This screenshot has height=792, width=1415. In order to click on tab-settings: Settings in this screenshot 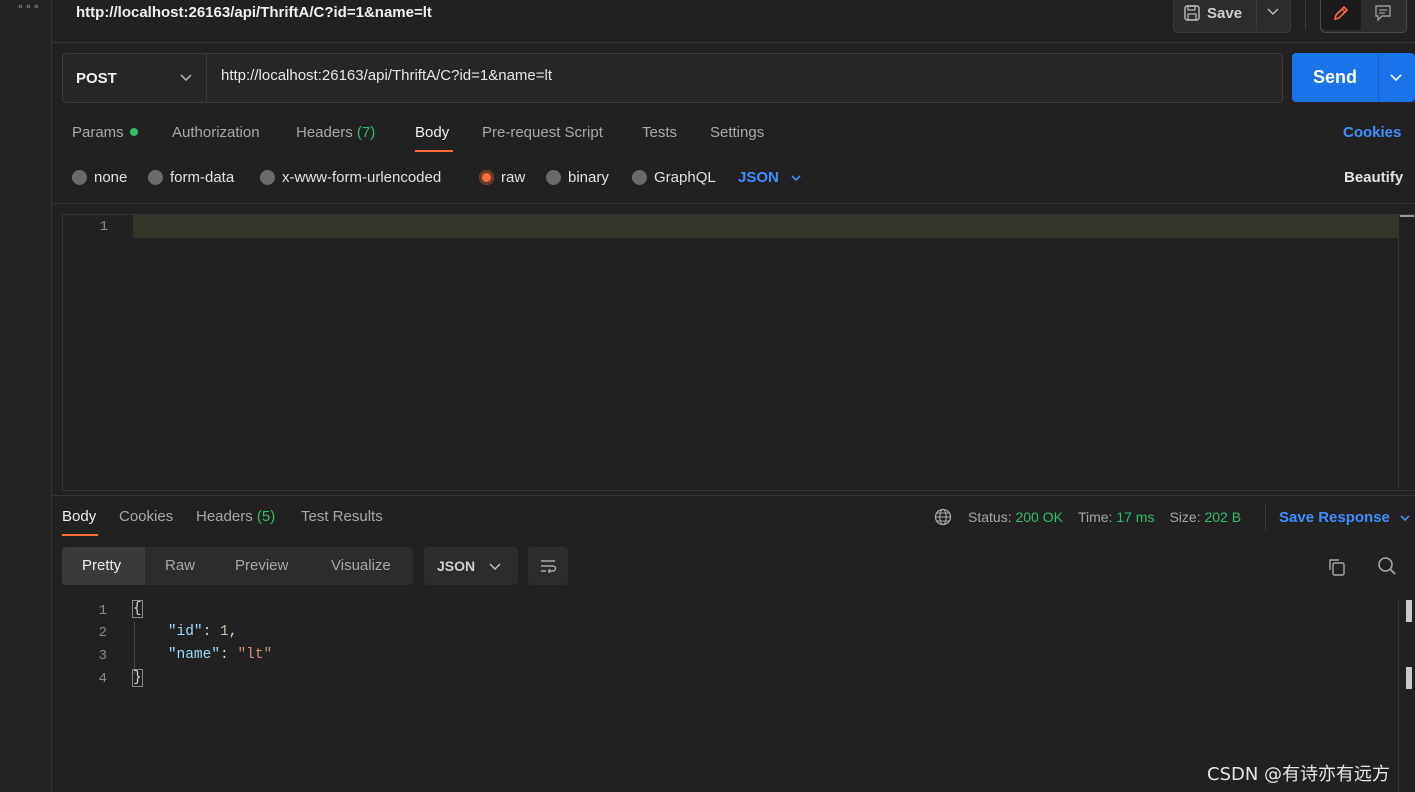, I will do `click(737, 132)`.